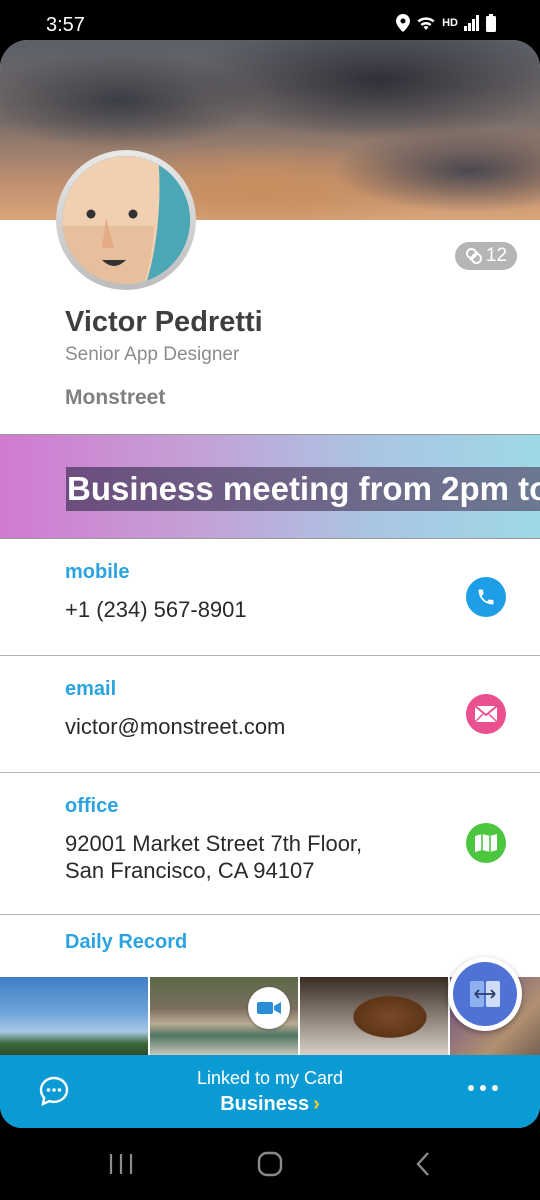 The image size is (540, 1200). I want to click on switch-card-fab, so click(485, 994).